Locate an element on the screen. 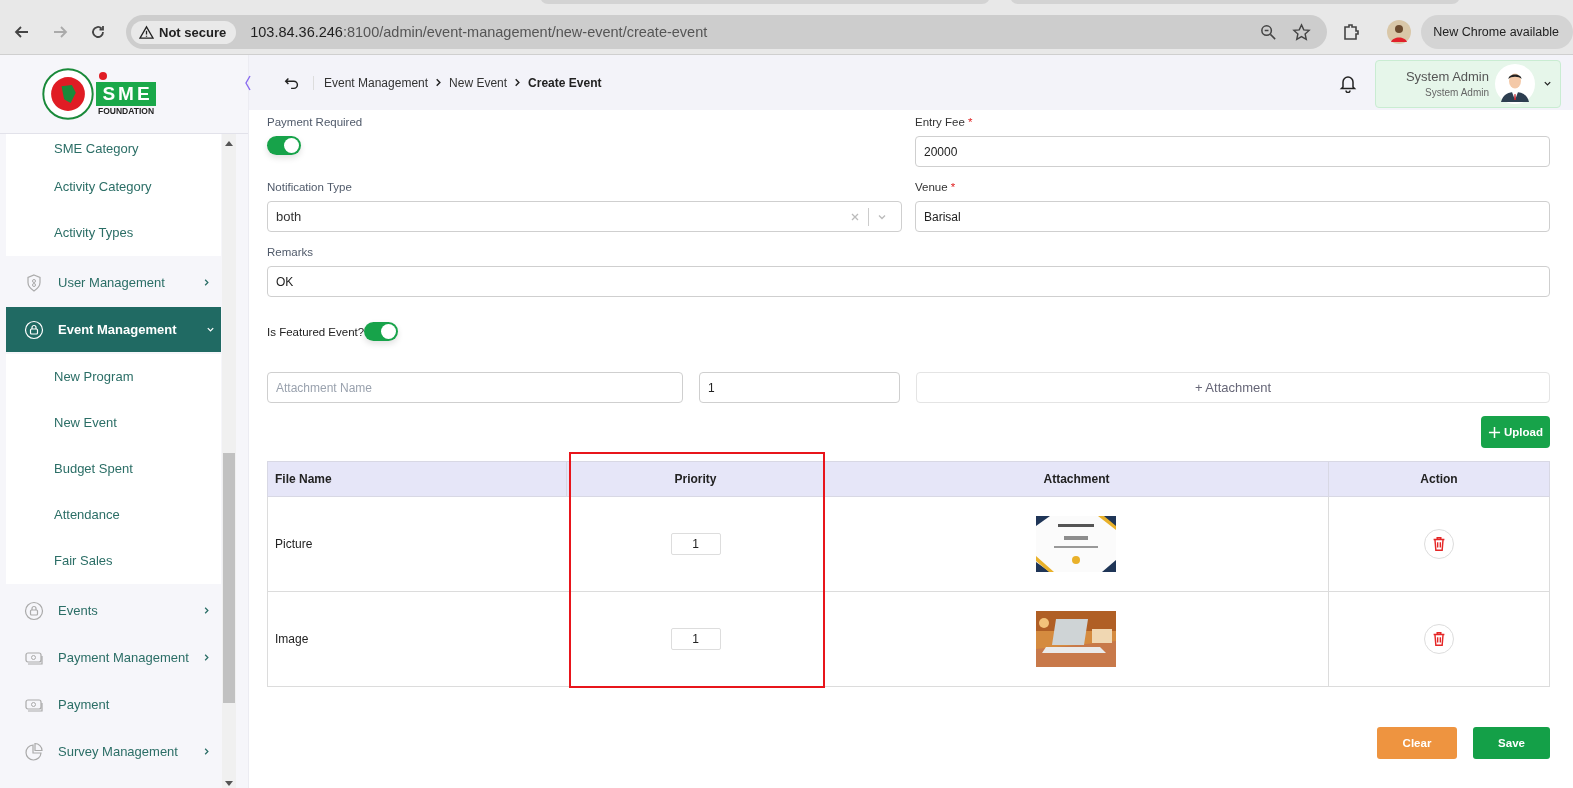 The width and height of the screenshot is (1573, 788). star-icon is located at coordinates (1302, 32).